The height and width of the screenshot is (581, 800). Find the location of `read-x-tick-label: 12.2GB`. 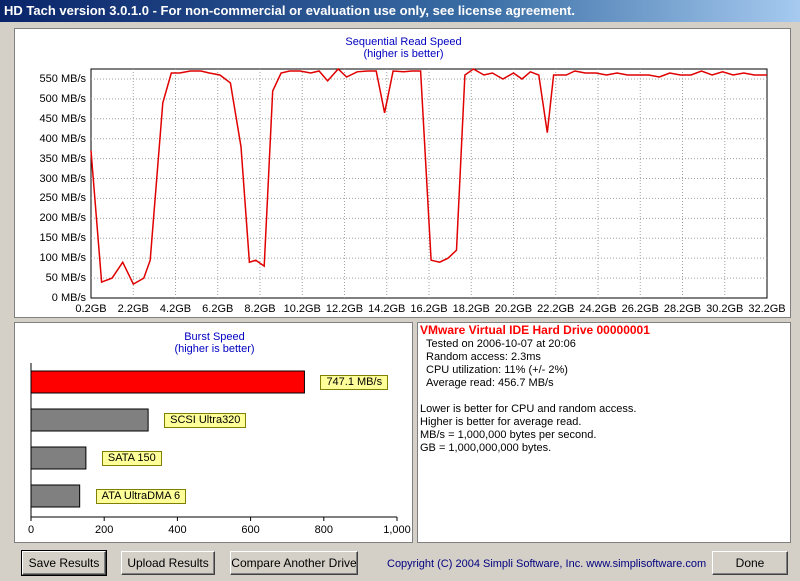

read-x-tick-label: 12.2GB is located at coordinates (344, 309).